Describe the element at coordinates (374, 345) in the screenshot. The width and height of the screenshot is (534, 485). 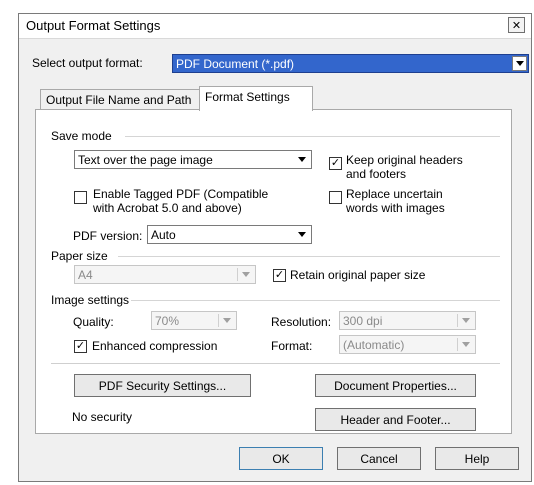
I see `image-format-value: (Automatic)` at that location.